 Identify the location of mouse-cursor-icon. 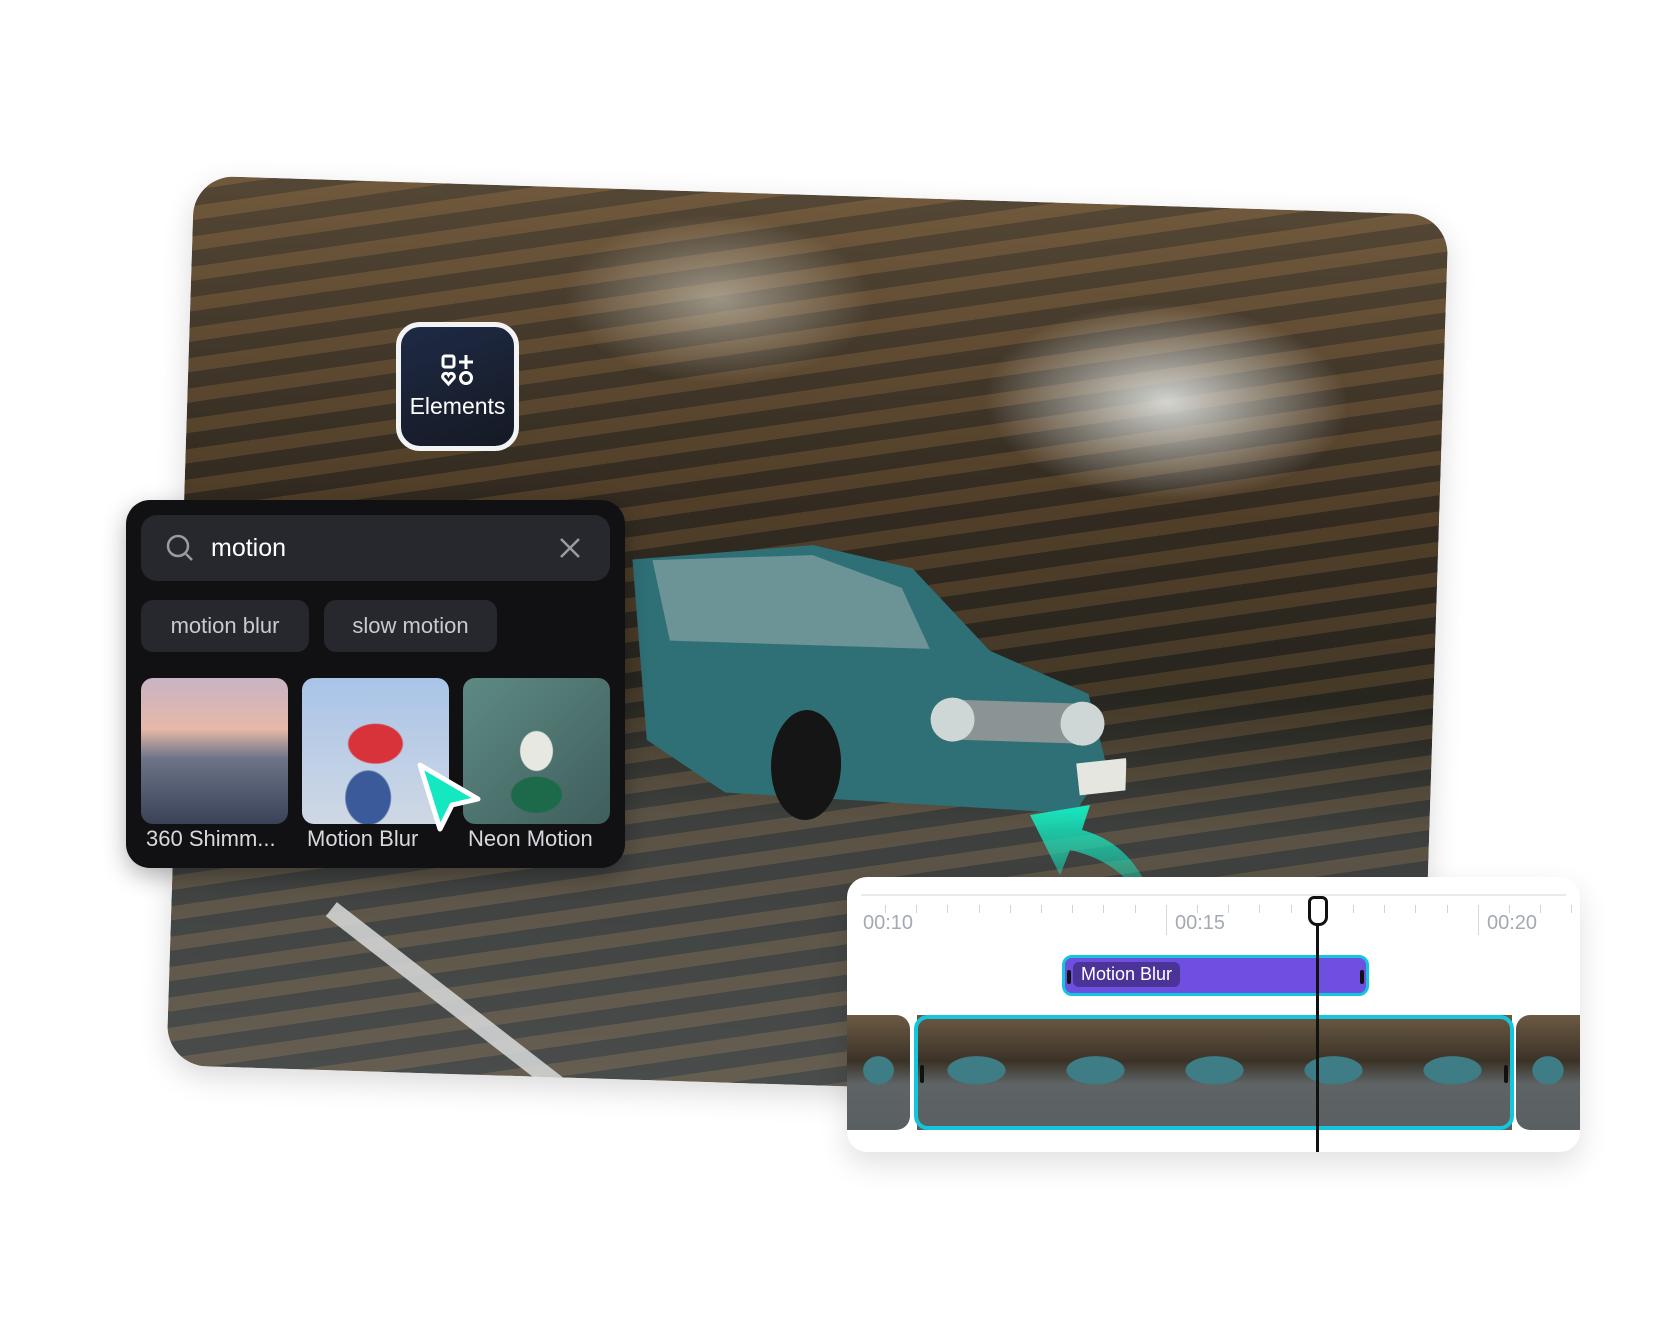
(449, 797).